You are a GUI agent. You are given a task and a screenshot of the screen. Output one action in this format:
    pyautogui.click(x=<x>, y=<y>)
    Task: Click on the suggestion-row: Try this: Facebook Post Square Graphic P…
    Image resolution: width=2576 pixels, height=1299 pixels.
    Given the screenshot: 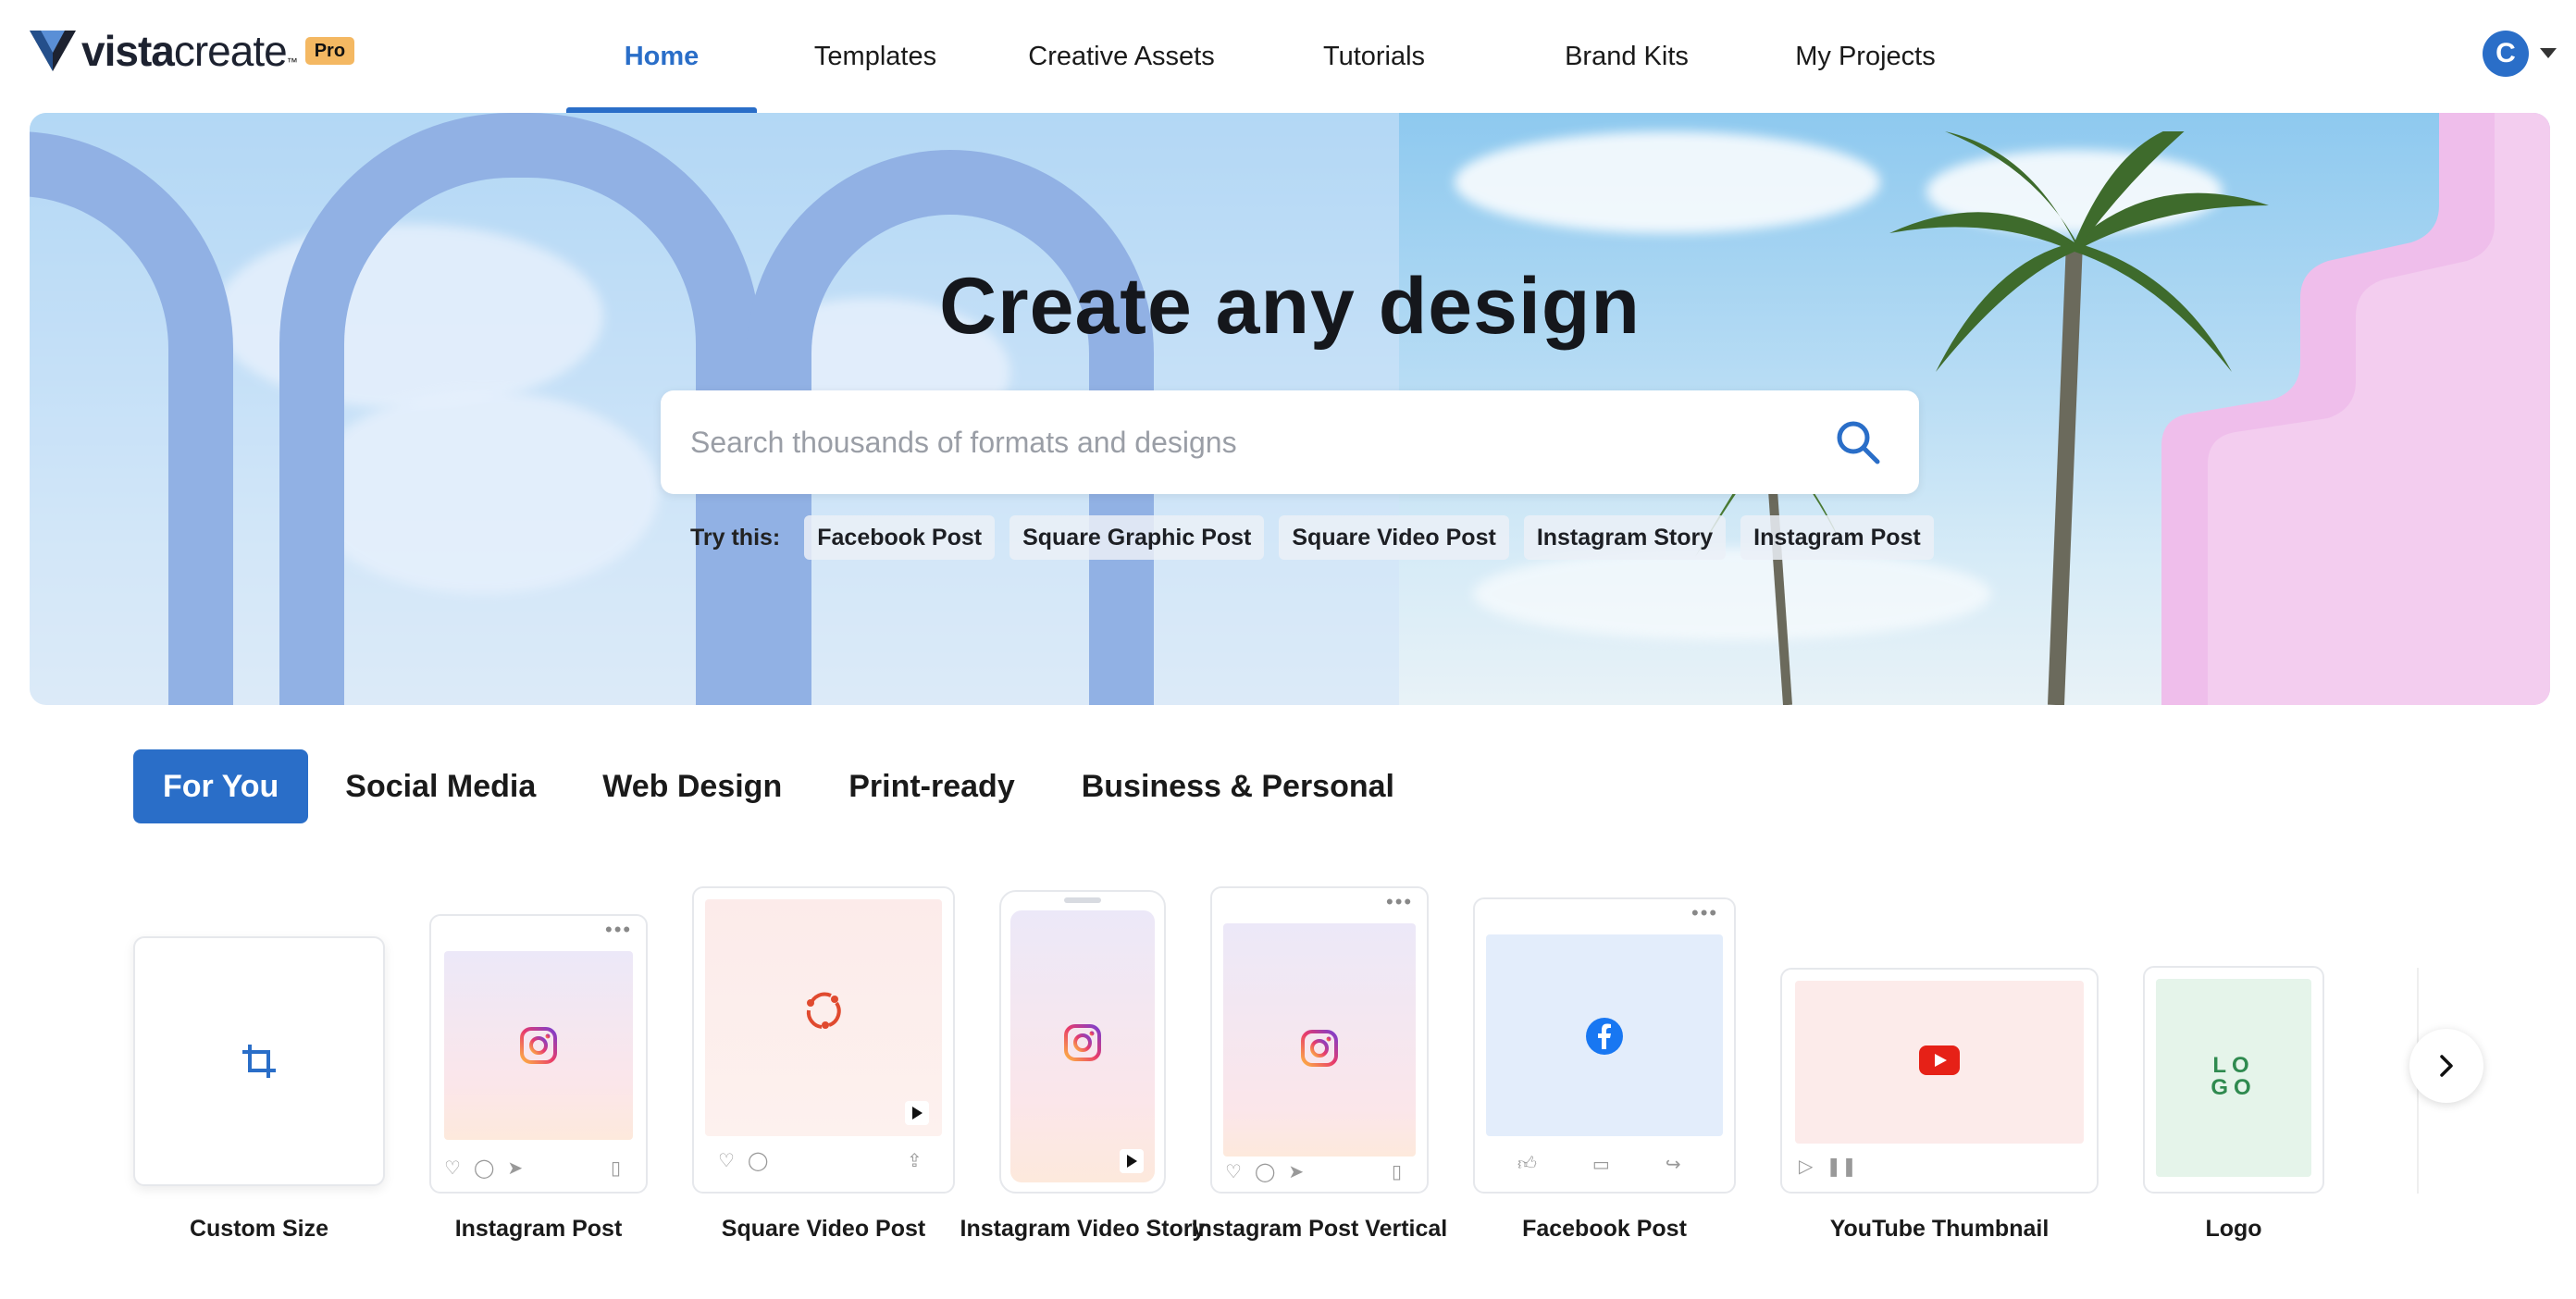 What is the action you would take?
    pyautogui.click(x=1320, y=537)
    